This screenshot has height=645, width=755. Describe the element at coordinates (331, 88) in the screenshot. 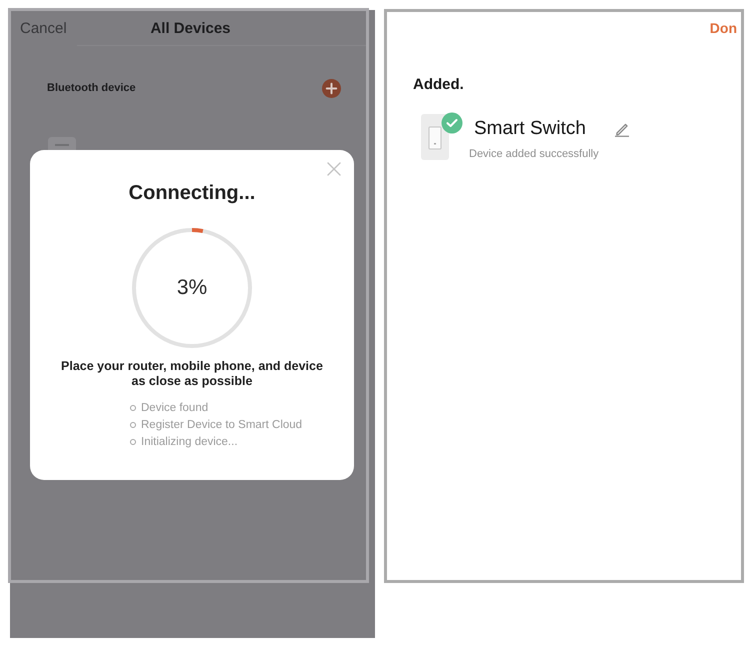

I see `plus-icon` at that location.